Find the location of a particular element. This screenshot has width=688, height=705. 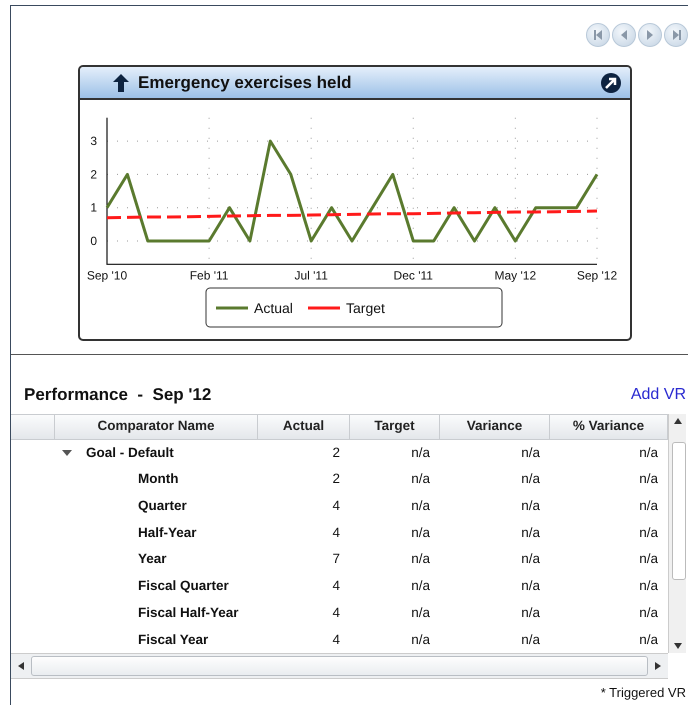

column-header: Target is located at coordinates (395, 427).